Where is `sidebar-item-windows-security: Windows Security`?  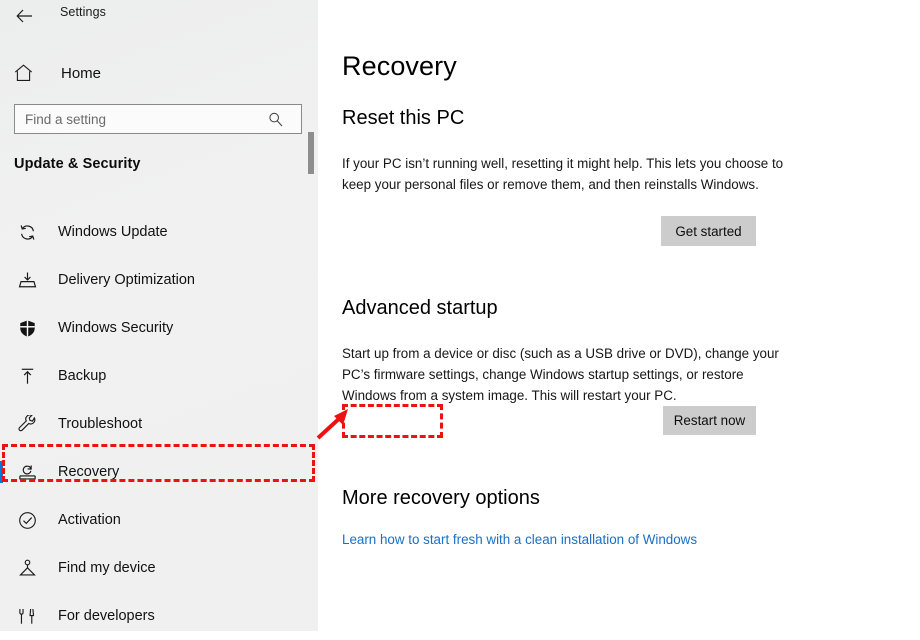
sidebar-item-windows-security: Windows Security is located at coordinates (159, 328).